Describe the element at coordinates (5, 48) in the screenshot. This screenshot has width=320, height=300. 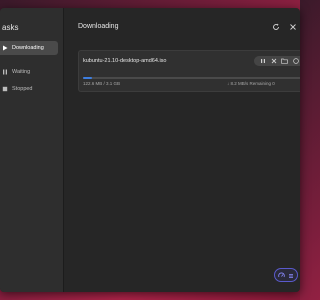
I see `play-icon` at that location.